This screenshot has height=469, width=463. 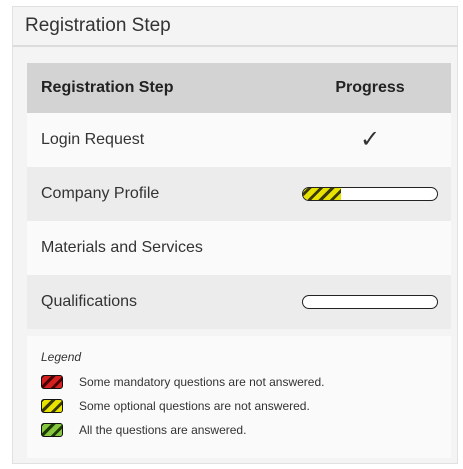 I want to click on row-label: Materials and Services, so click(x=122, y=247).